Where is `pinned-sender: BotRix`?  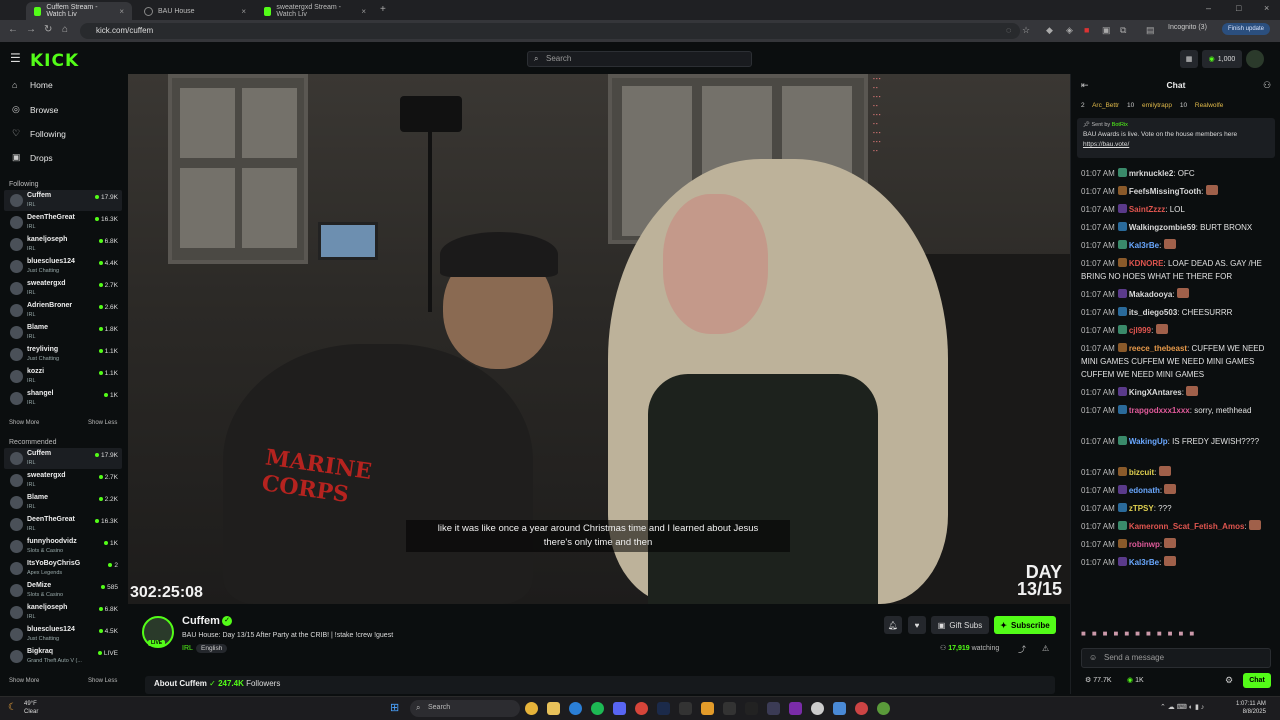
pinned-sender: BotRix is located at coordinates (1120, 125).